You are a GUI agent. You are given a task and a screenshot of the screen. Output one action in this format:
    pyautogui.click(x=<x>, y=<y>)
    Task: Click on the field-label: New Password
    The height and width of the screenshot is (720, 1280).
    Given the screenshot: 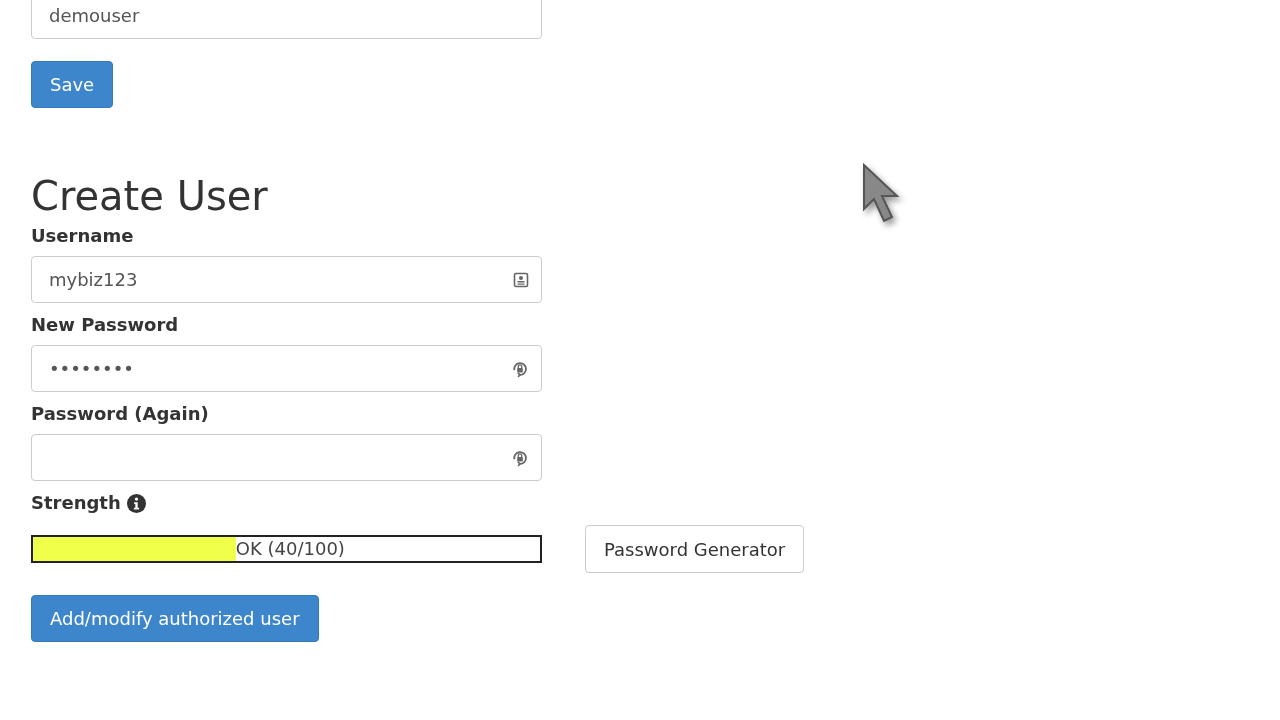 What is the action you would take?
    pyautogui.click(x=105, y=325)
    